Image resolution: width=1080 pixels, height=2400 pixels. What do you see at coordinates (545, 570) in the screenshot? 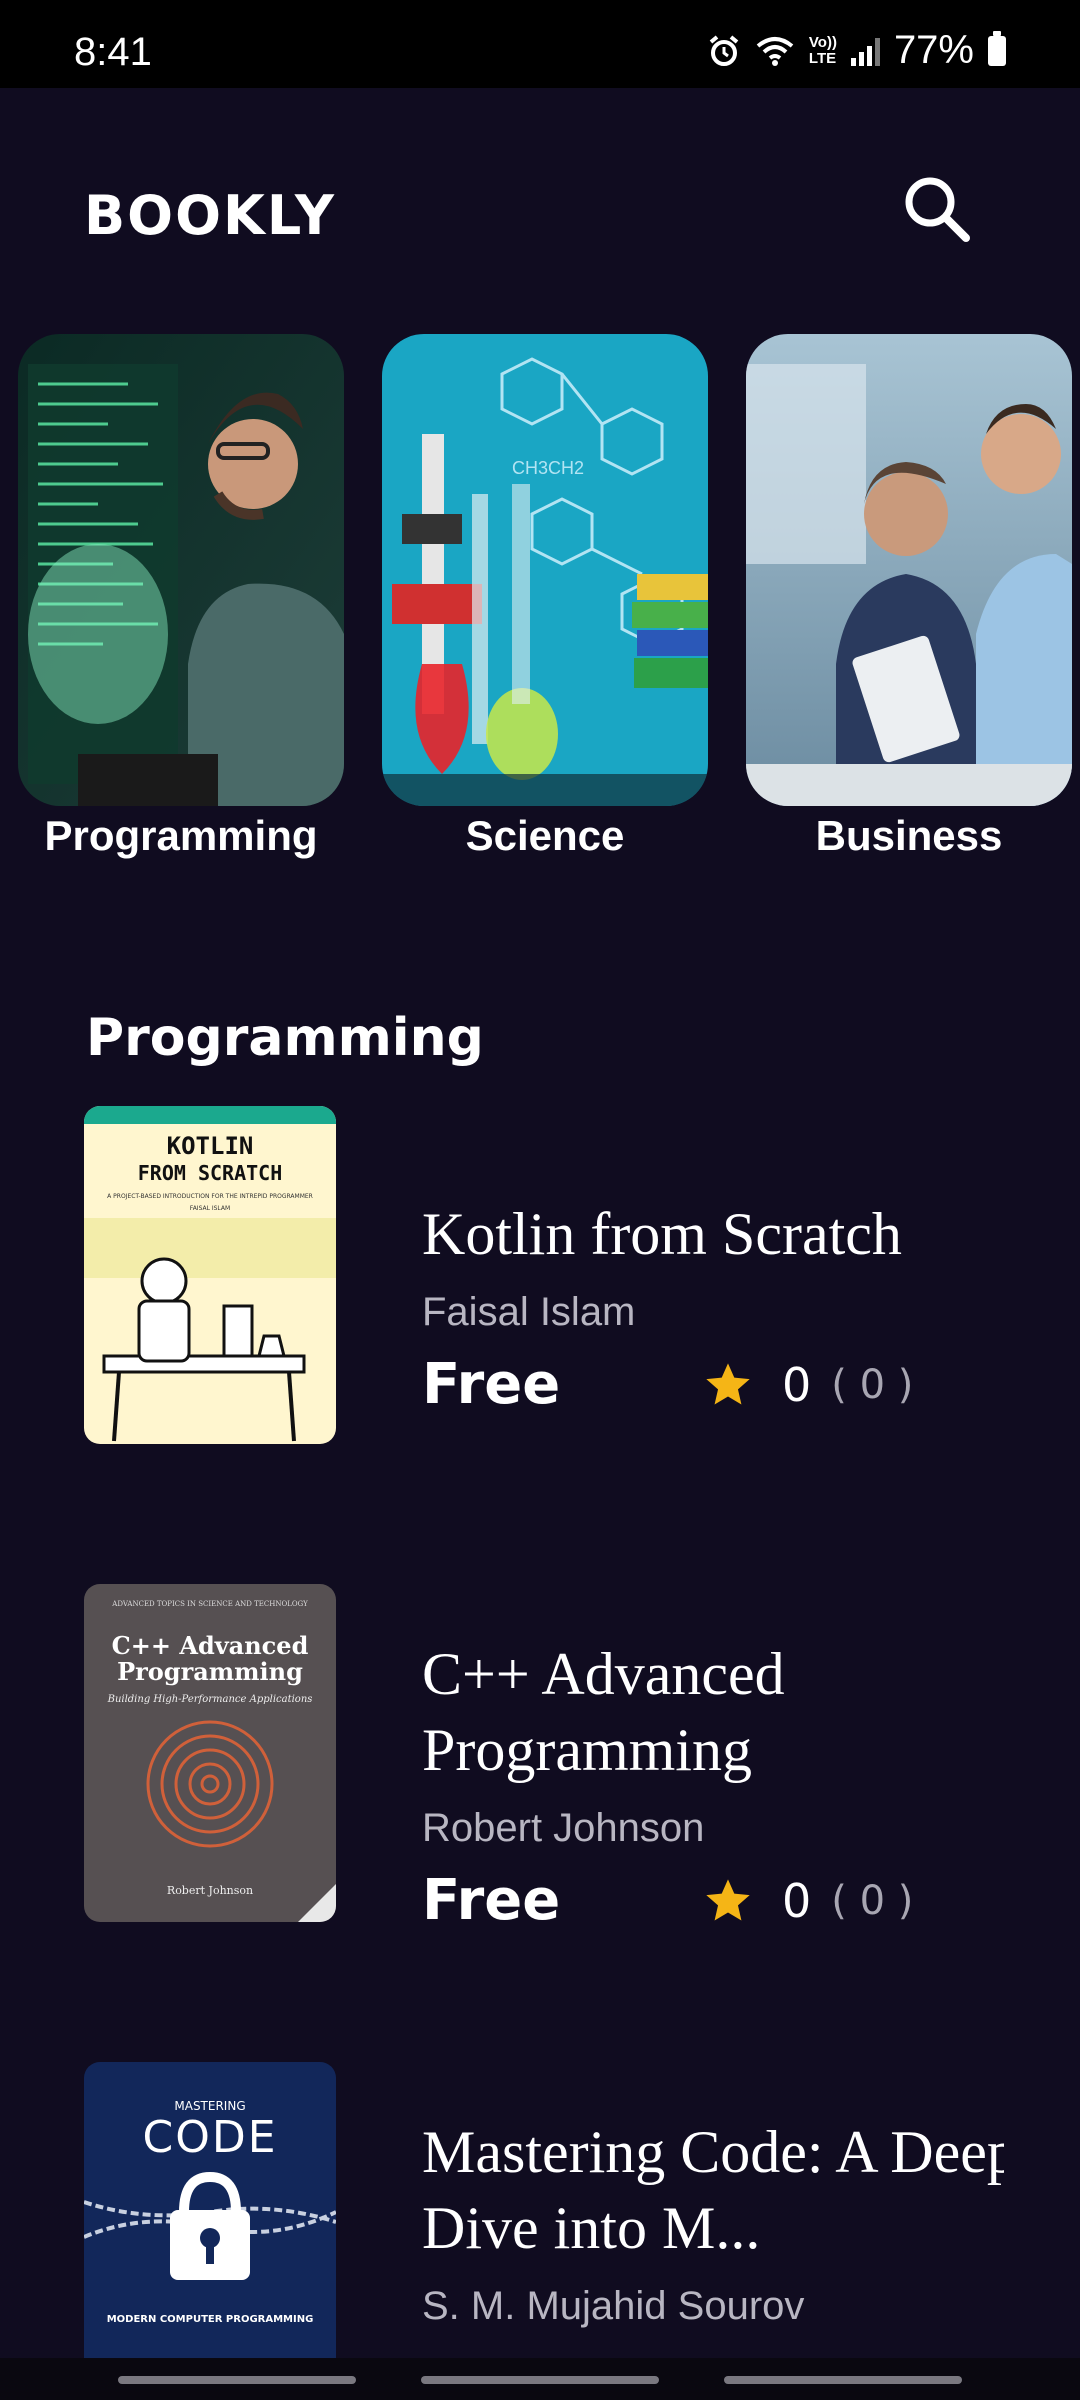
I see `category-image: CH3CH2` at bounding box center [545, 570].